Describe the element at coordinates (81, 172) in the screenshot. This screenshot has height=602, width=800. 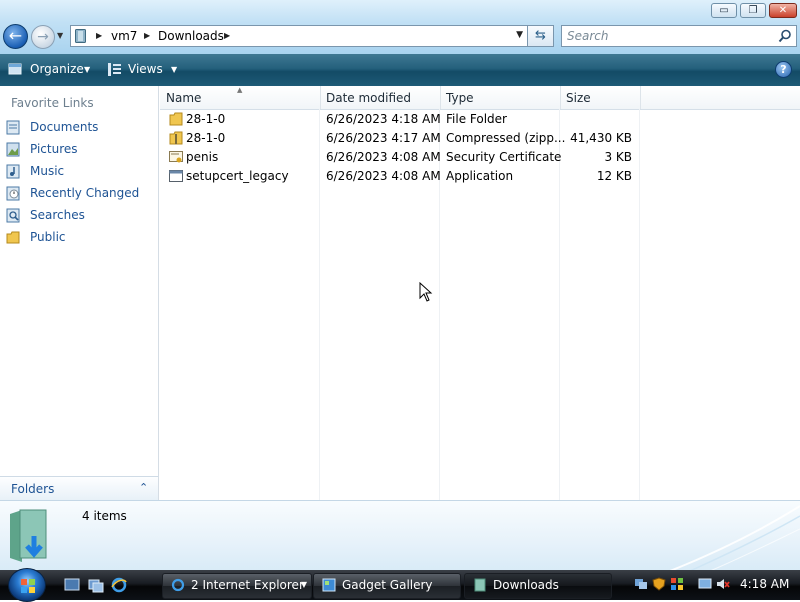
I see `sidebar-item-music: Music` at that location.